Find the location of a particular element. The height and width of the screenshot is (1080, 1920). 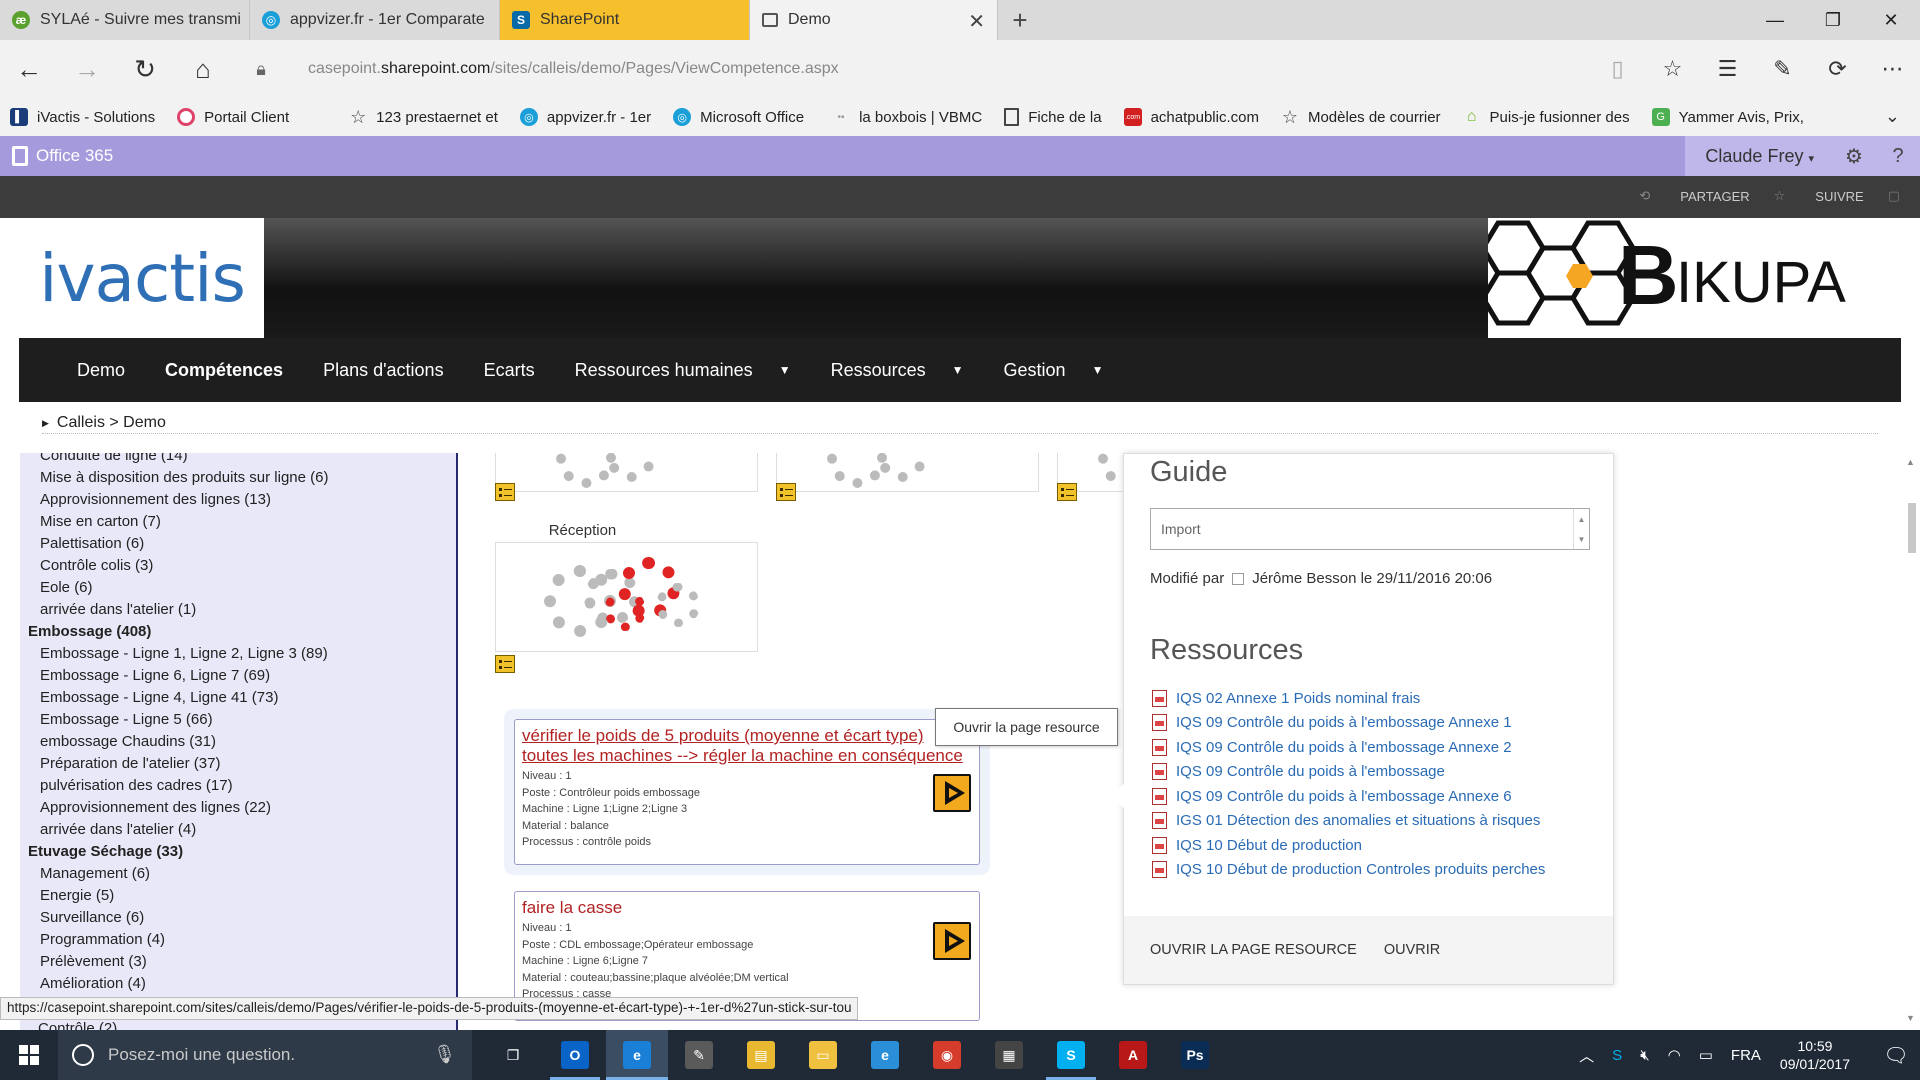

tree-item: Embossage - Ligne 6, Ligne 7 (69) is located at coordinates (238, 676).